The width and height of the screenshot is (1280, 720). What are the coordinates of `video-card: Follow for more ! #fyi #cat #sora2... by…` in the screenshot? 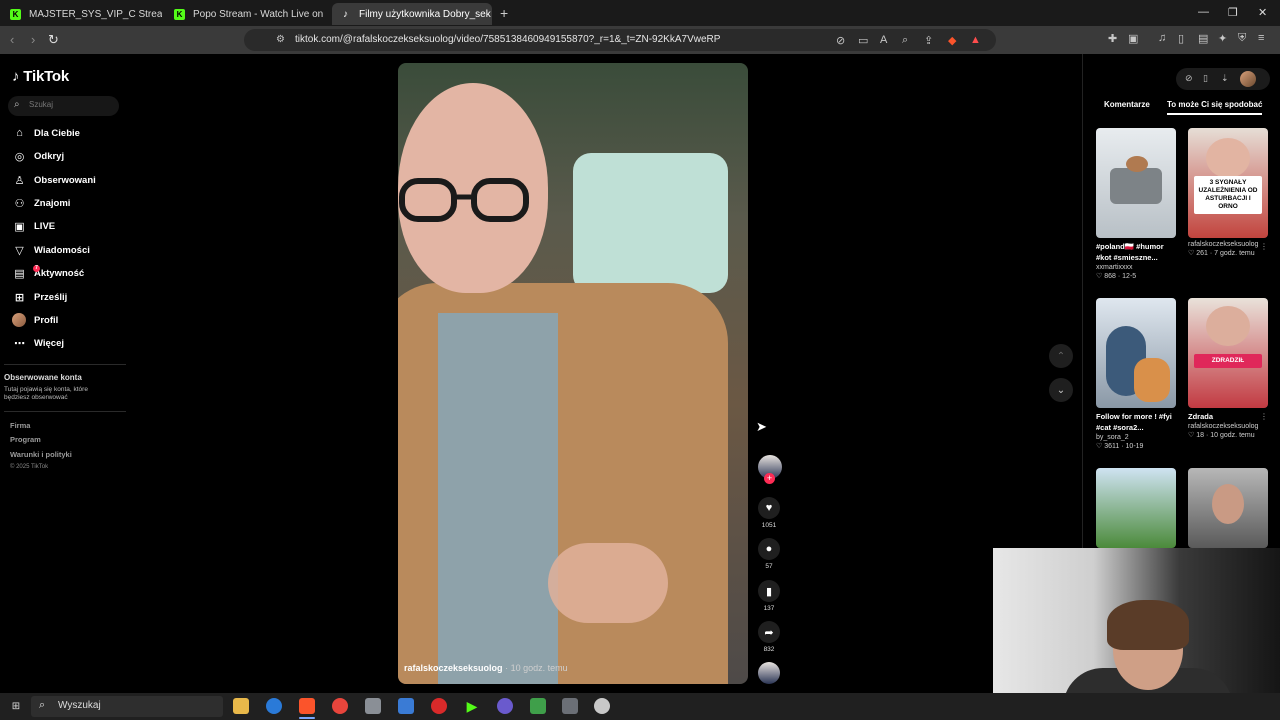 It's located at (1136, 374).